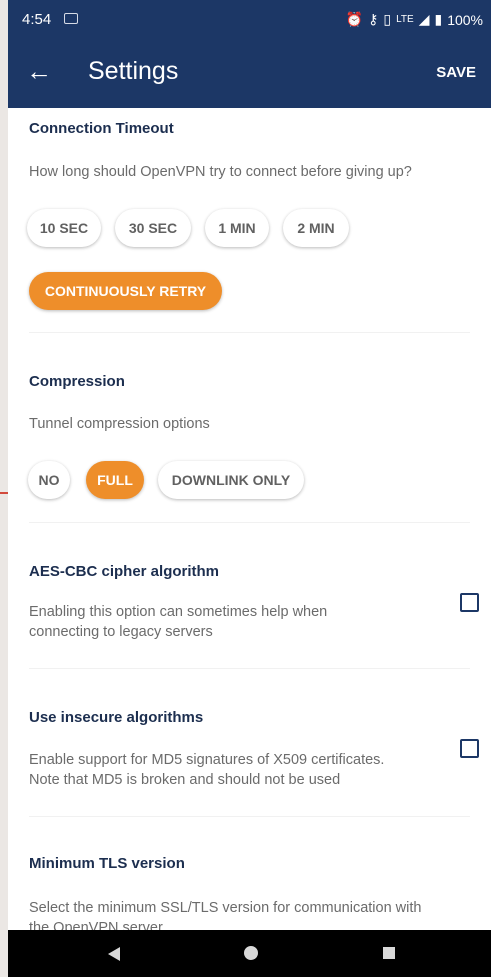 This screenshot has width=491, height=977. What do you see at coordinates (389, 953) in the screenshot?
I see `nav-recents-icon` at bounding box center [389, 953].